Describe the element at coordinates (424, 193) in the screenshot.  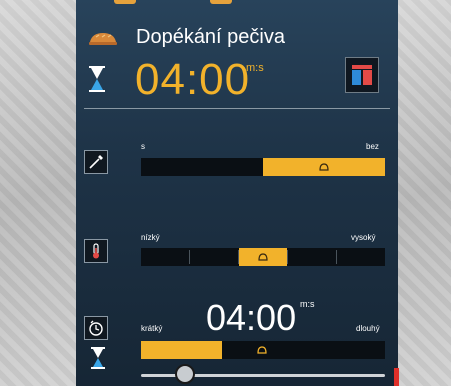
I see `background-right` at that location.